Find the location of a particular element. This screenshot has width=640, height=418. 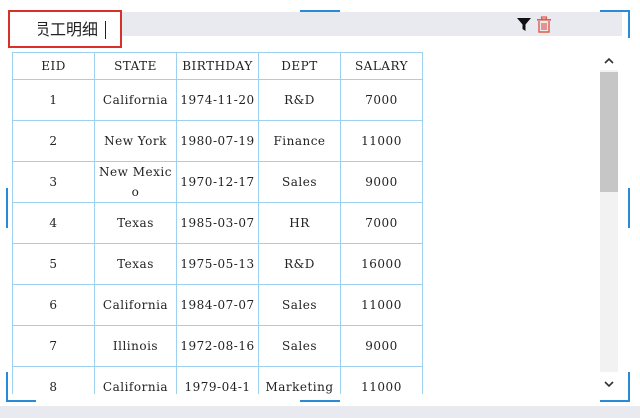

table-row: 5 Texas 1975-05-13 R&D 16000 is located at coordinates (217, 264).